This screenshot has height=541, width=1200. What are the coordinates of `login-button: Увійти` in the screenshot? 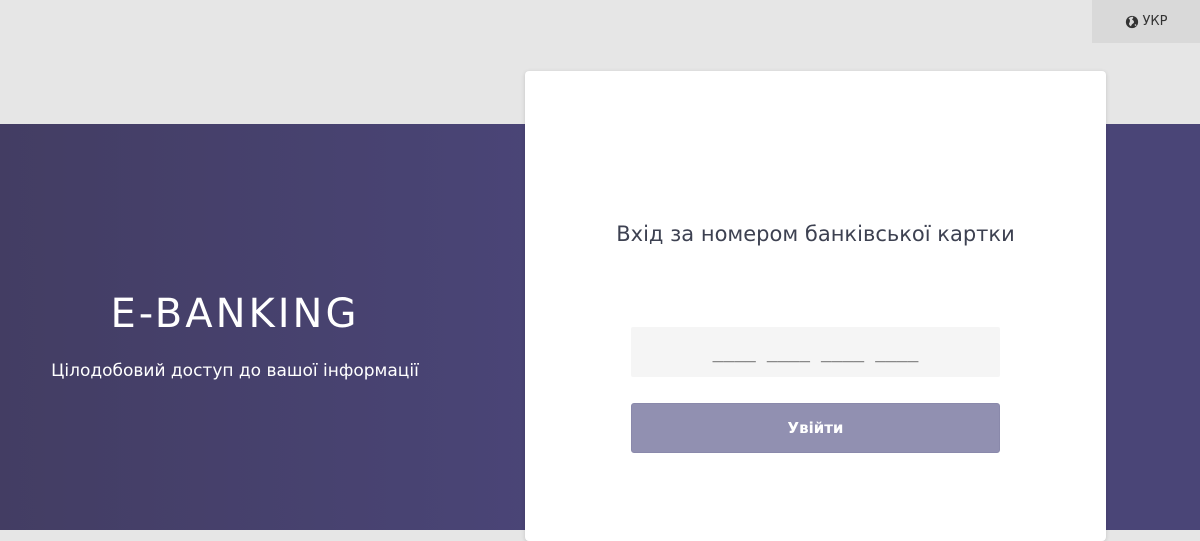 It's located at (815, 428).